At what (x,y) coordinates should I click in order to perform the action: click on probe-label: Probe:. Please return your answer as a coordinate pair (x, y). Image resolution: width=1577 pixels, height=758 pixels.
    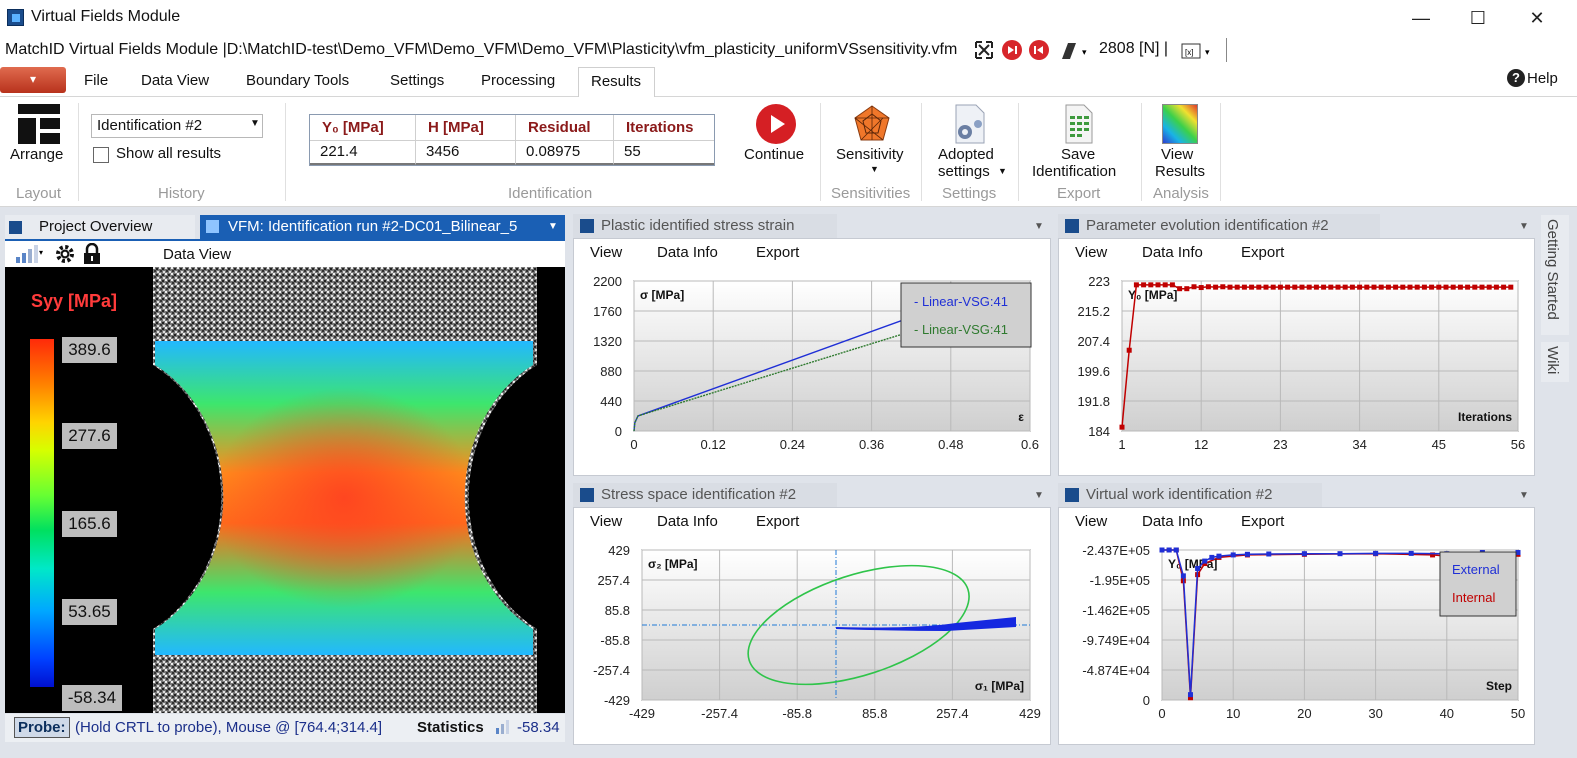
    Looking at the image, I should click on (42, 727).